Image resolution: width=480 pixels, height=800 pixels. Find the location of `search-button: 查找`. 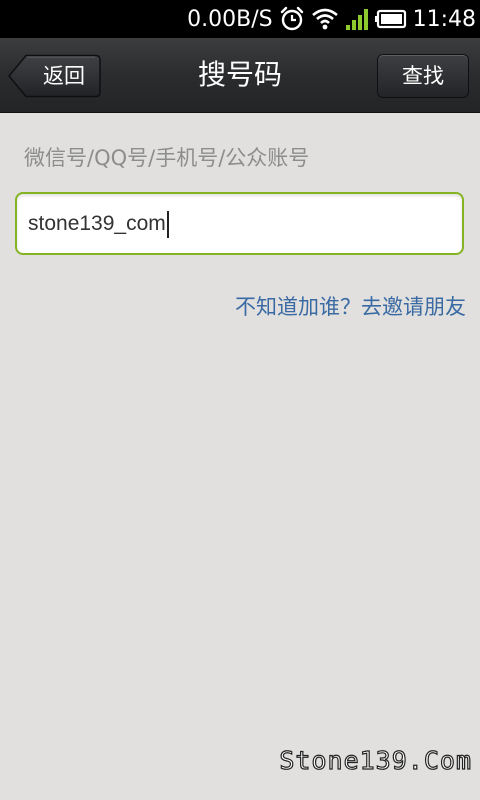

search-button: 查找 is located at coordinates (423, 76).